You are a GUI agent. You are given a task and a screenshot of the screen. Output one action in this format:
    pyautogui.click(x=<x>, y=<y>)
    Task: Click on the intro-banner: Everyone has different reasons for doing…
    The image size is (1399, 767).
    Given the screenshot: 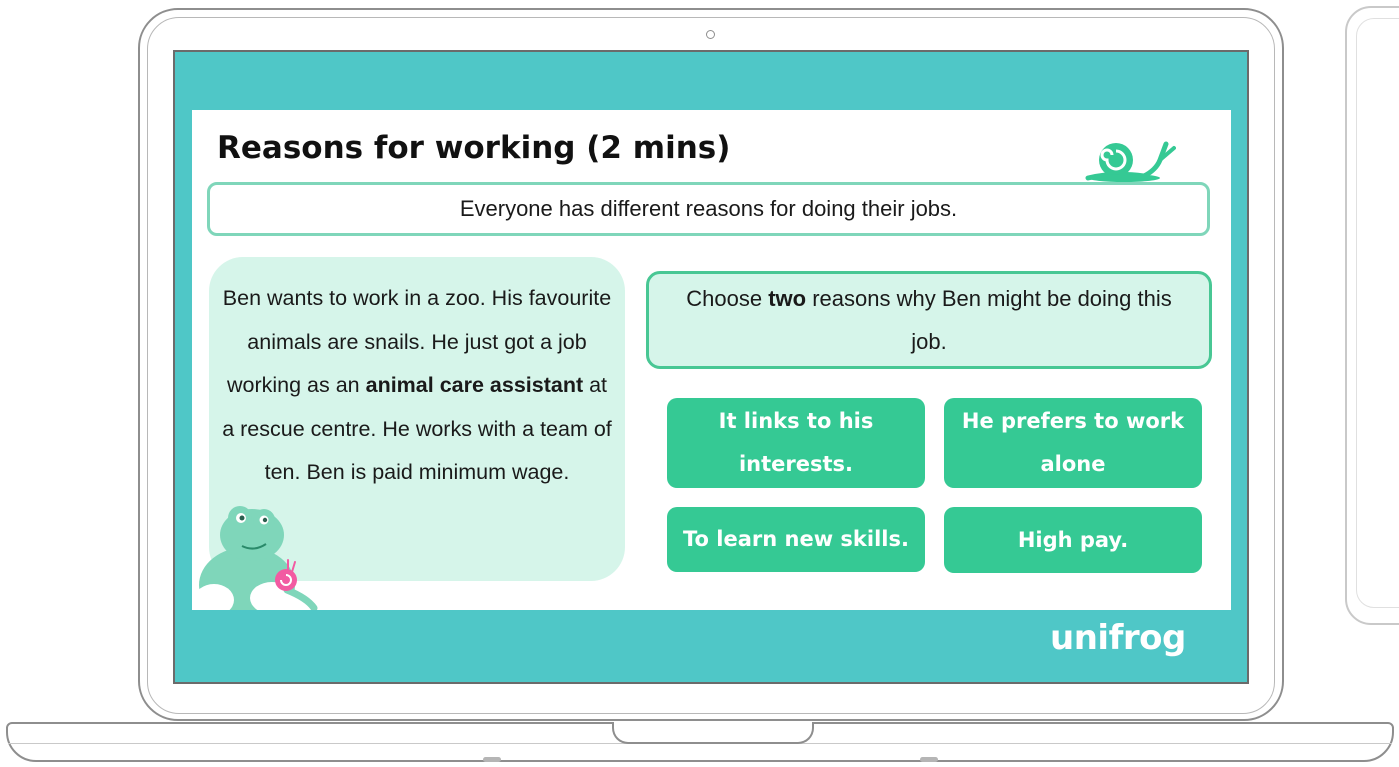 What is the action you would take?
    pyautogui.click(x=708, y=209)
    